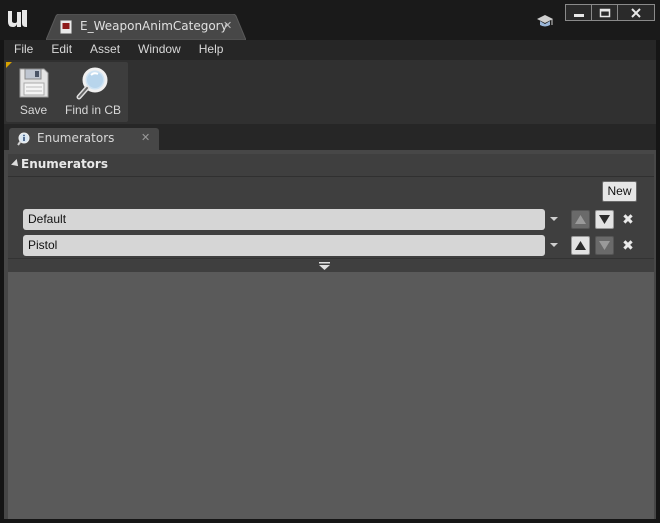 The width and height of the screenshot is (660, 523). I want to click on toolbar: Save Find in CB, so click(67, 92).